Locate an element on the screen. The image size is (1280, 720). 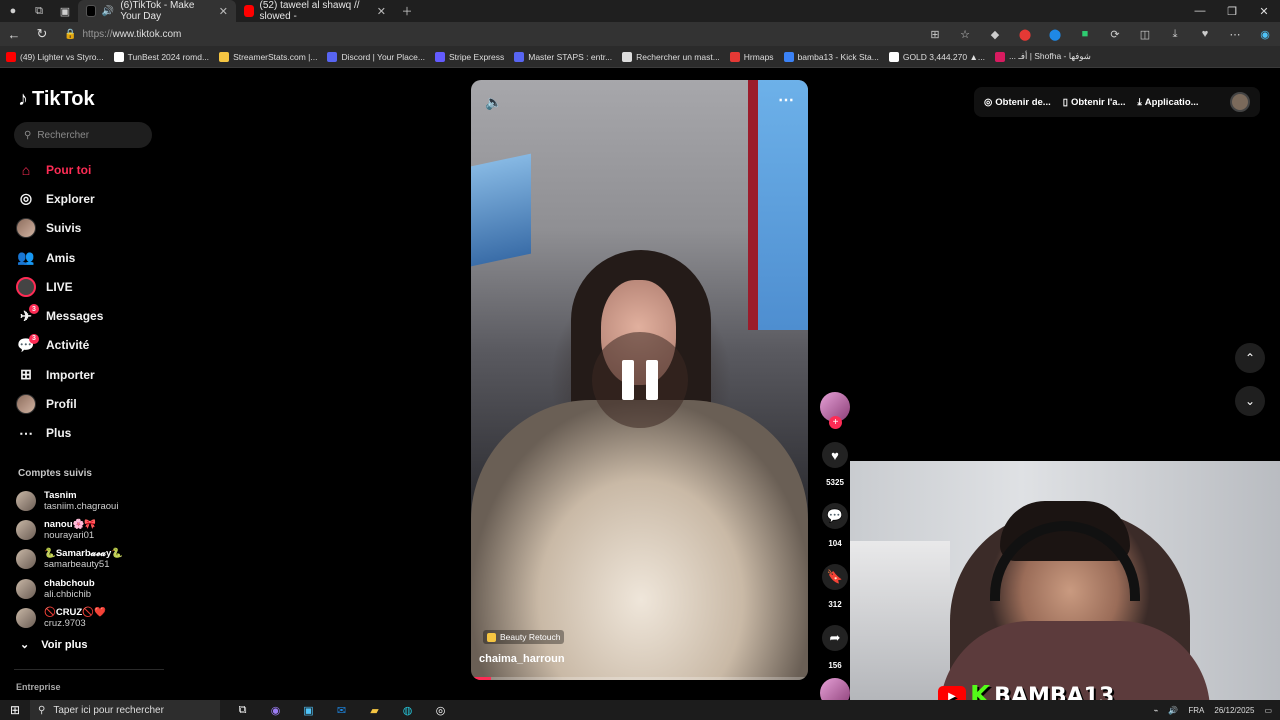
tab-tiktok: 🔊 (6)TikTok - Make Your Day ✕ is located at coordinates (157, 11).